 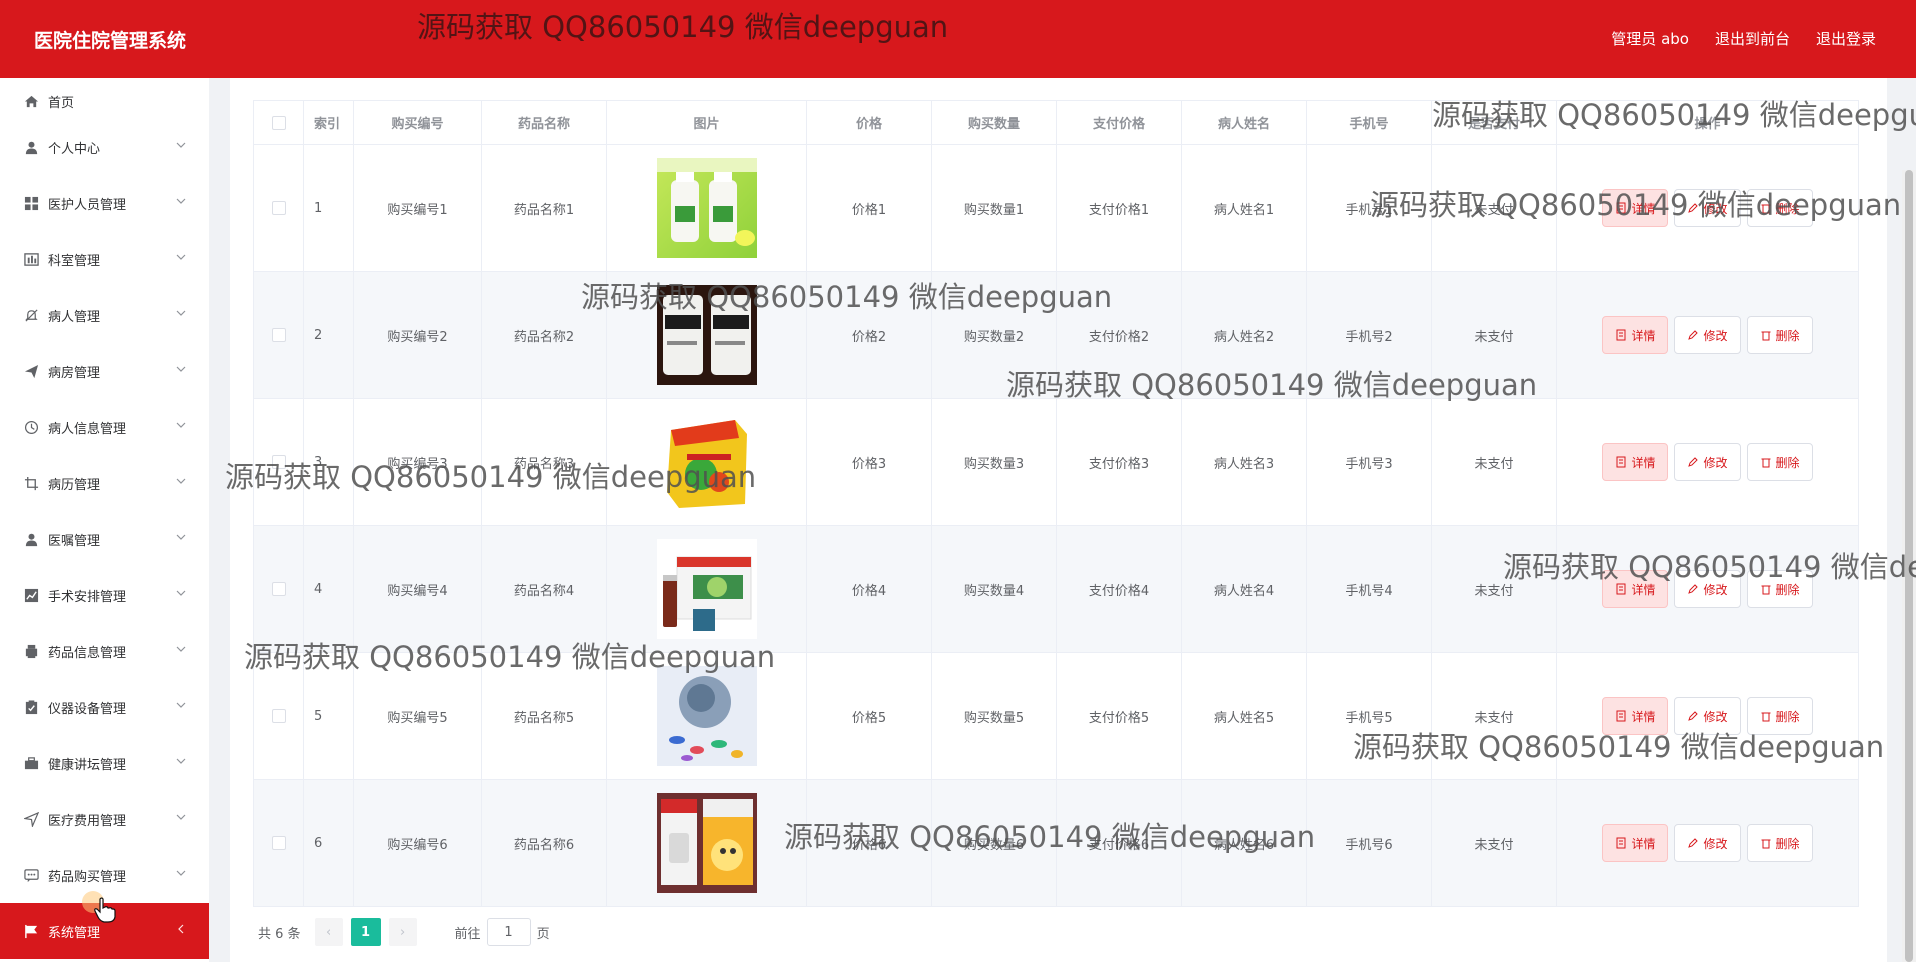 I want to click on pay-cell: 支付价格6, so click(x=1119, y=843).